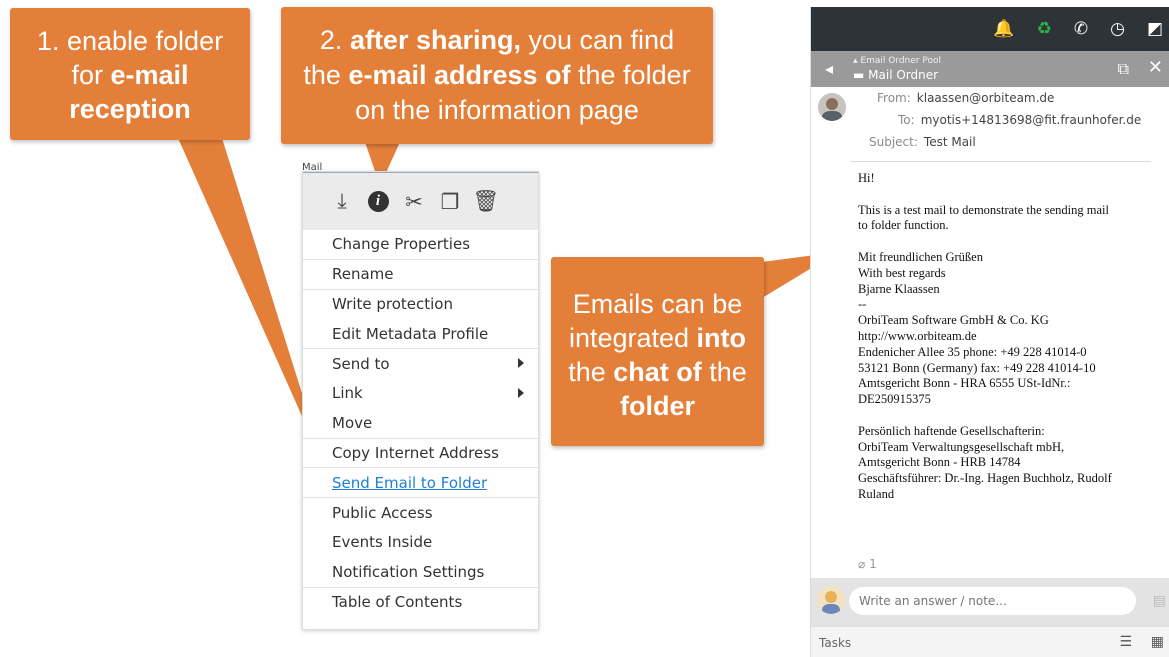  What do you see at coordinates (657, 406) in the screenshot?
I see `callout-text-bold: folder` at bounding box center [657, 406].